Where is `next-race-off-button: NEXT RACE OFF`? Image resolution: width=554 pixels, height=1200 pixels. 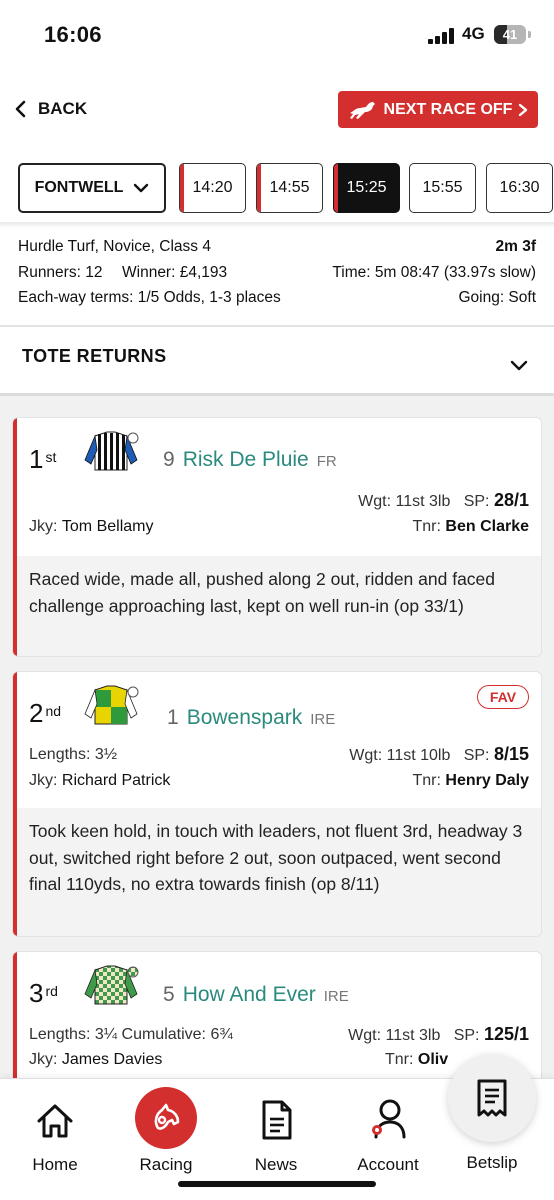
next-race-off-button: NEXT RACE OFF is located at coordinates (438, 109).